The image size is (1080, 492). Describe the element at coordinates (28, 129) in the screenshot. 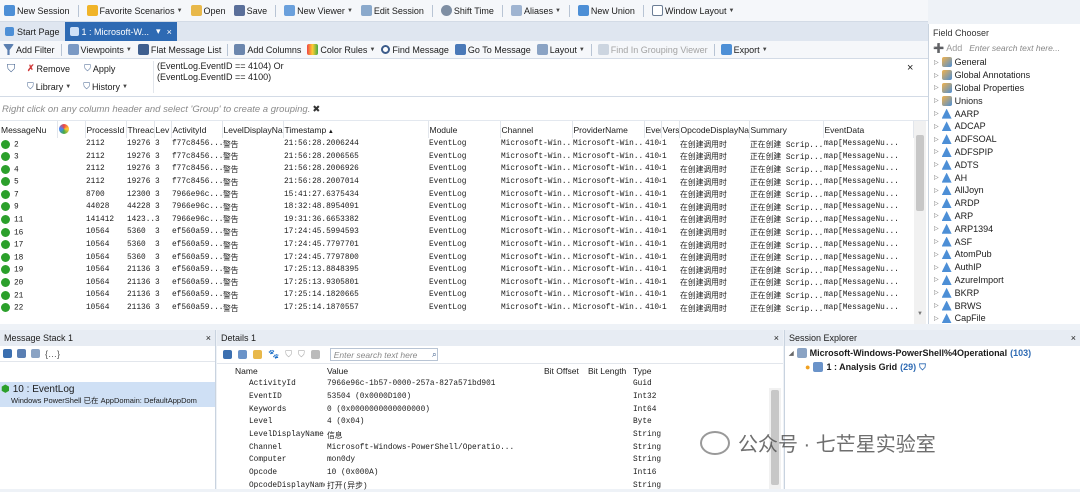

I see `column-header: MessageNu` at that location.